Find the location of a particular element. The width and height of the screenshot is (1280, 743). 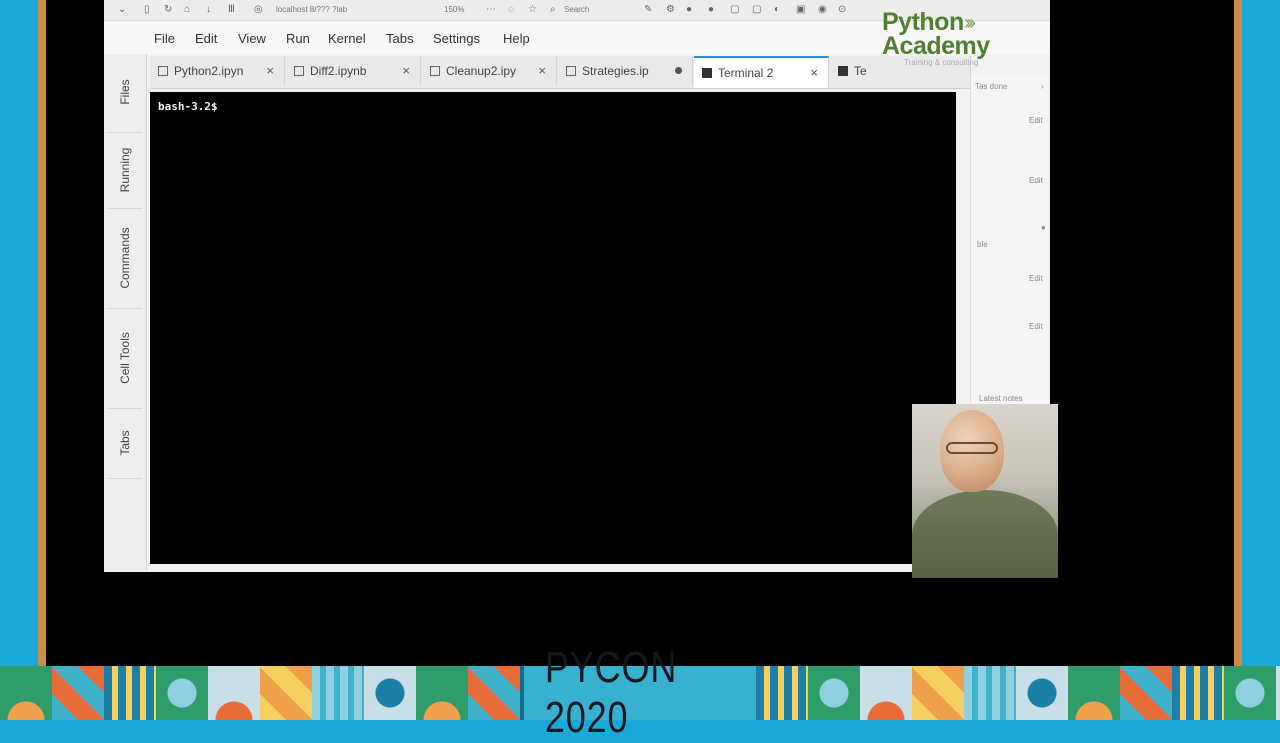

extension-icon: ▣ is located at coordinates (801, 10).